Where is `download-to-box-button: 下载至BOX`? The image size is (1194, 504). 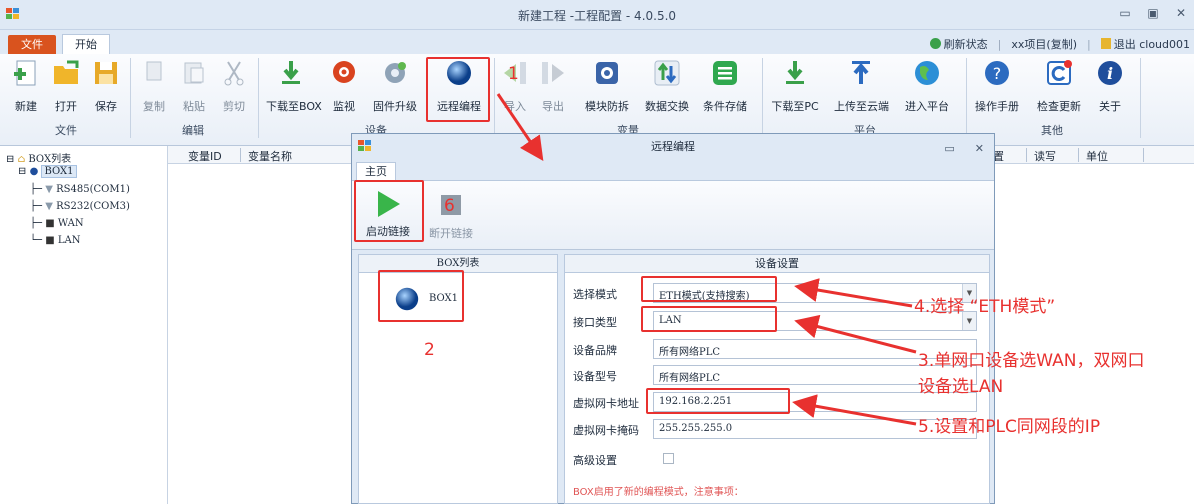 download-to-box-button: 下载至BOX is located at coordinates (294, 89).